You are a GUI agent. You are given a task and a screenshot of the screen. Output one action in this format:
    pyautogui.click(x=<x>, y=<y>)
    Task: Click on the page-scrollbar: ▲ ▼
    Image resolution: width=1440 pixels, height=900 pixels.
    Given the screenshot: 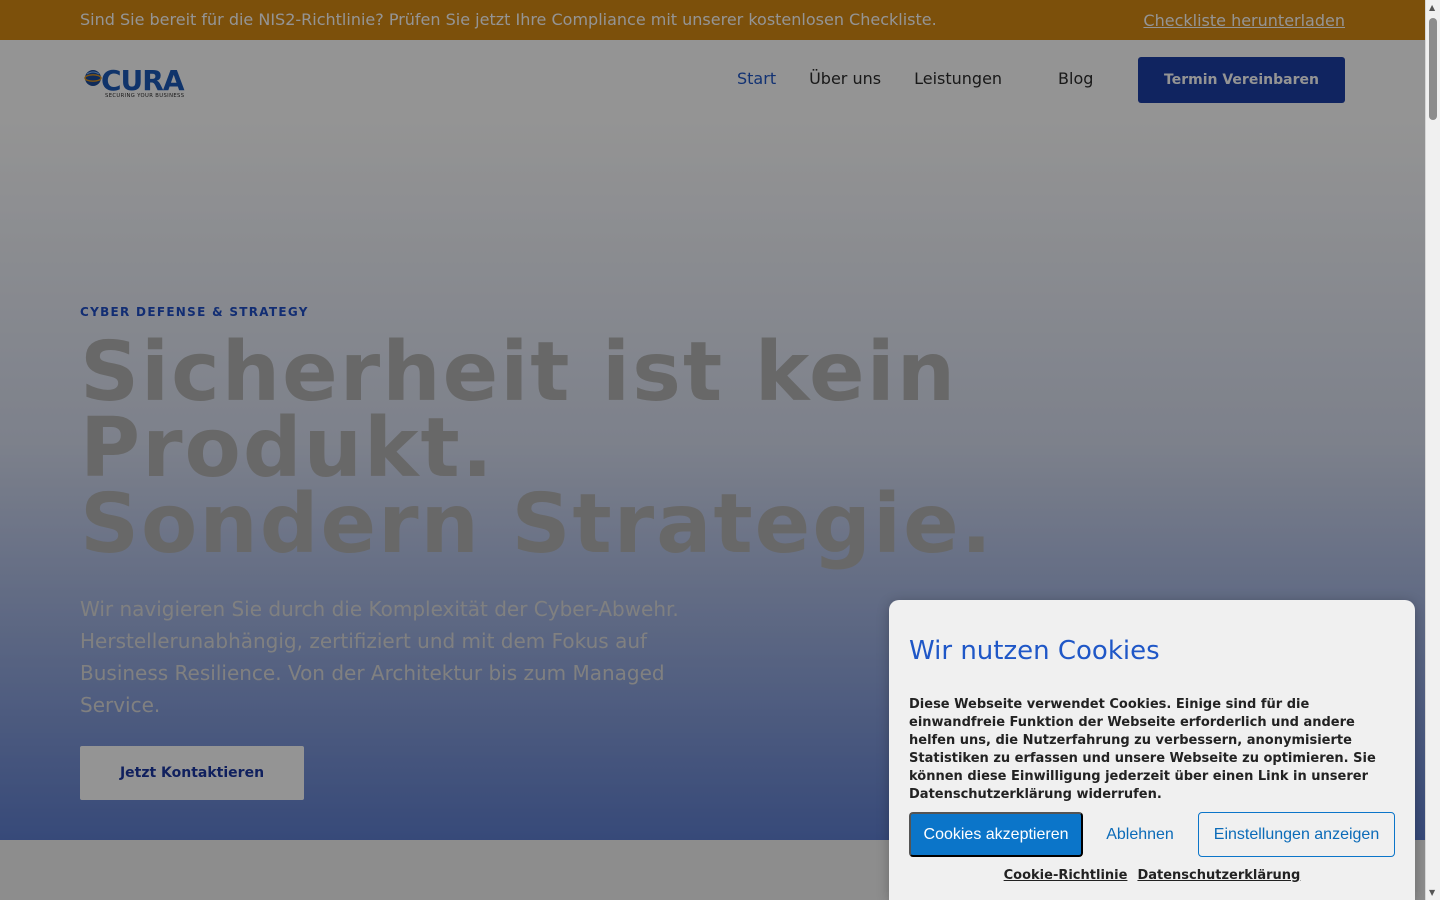 What is the action you would take?
    pyautogui.click(x=1432, y=450)
    